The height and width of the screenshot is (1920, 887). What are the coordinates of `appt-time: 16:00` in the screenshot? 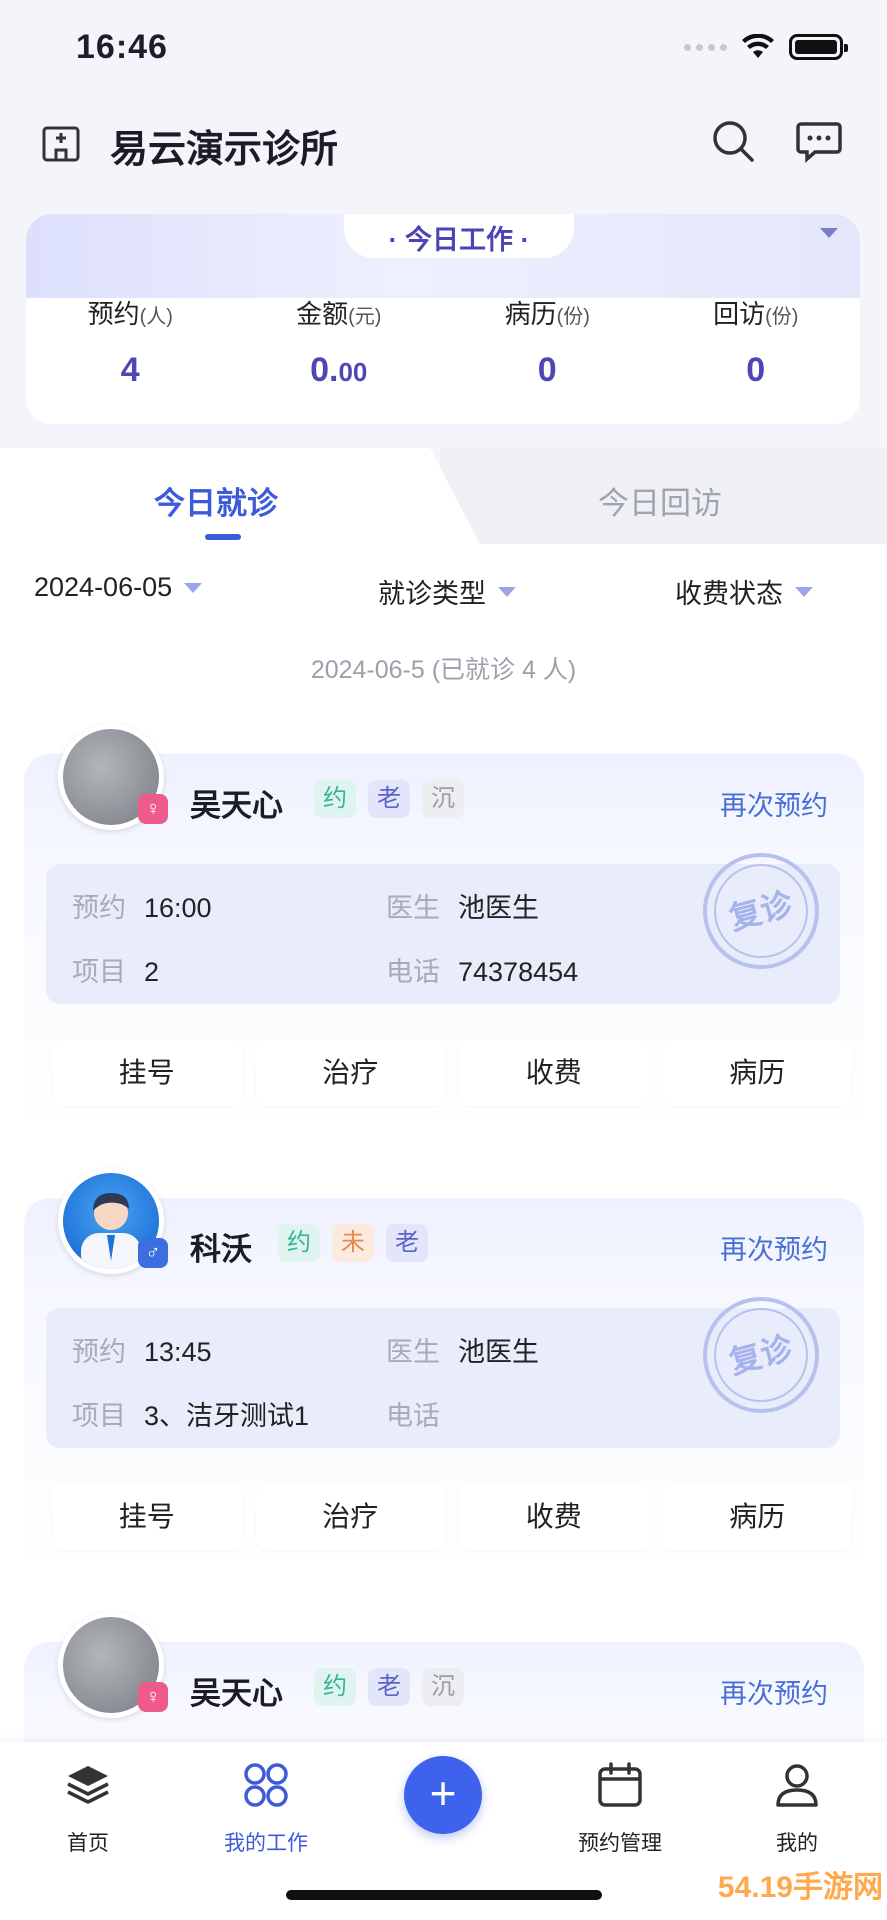 It's located at (178, 908).